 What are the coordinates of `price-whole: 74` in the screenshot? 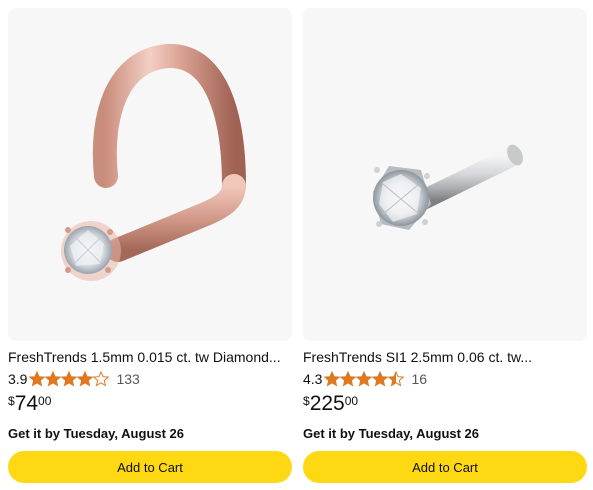 It's located at (26, 403).